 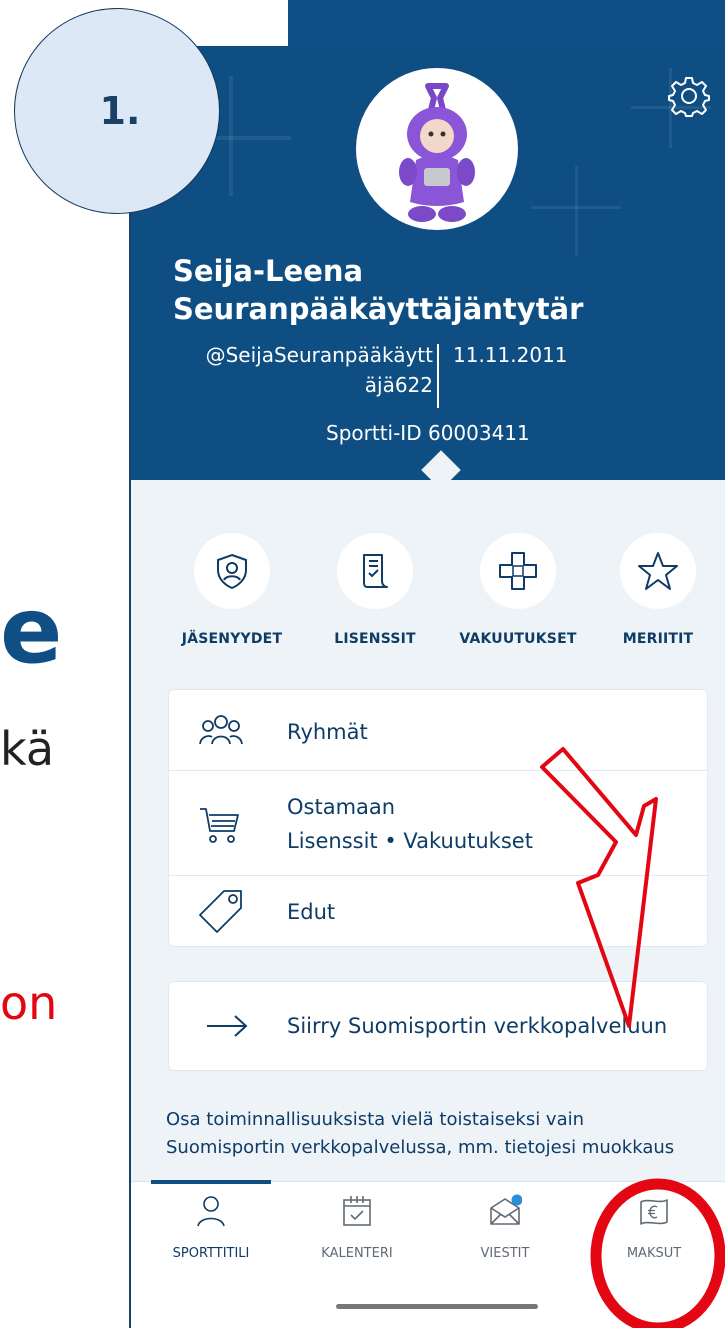 What do you see at coordinates (657, 1253) in the screenshot?
I see `red-circle-annotation` at bounding box center [657, 1253].